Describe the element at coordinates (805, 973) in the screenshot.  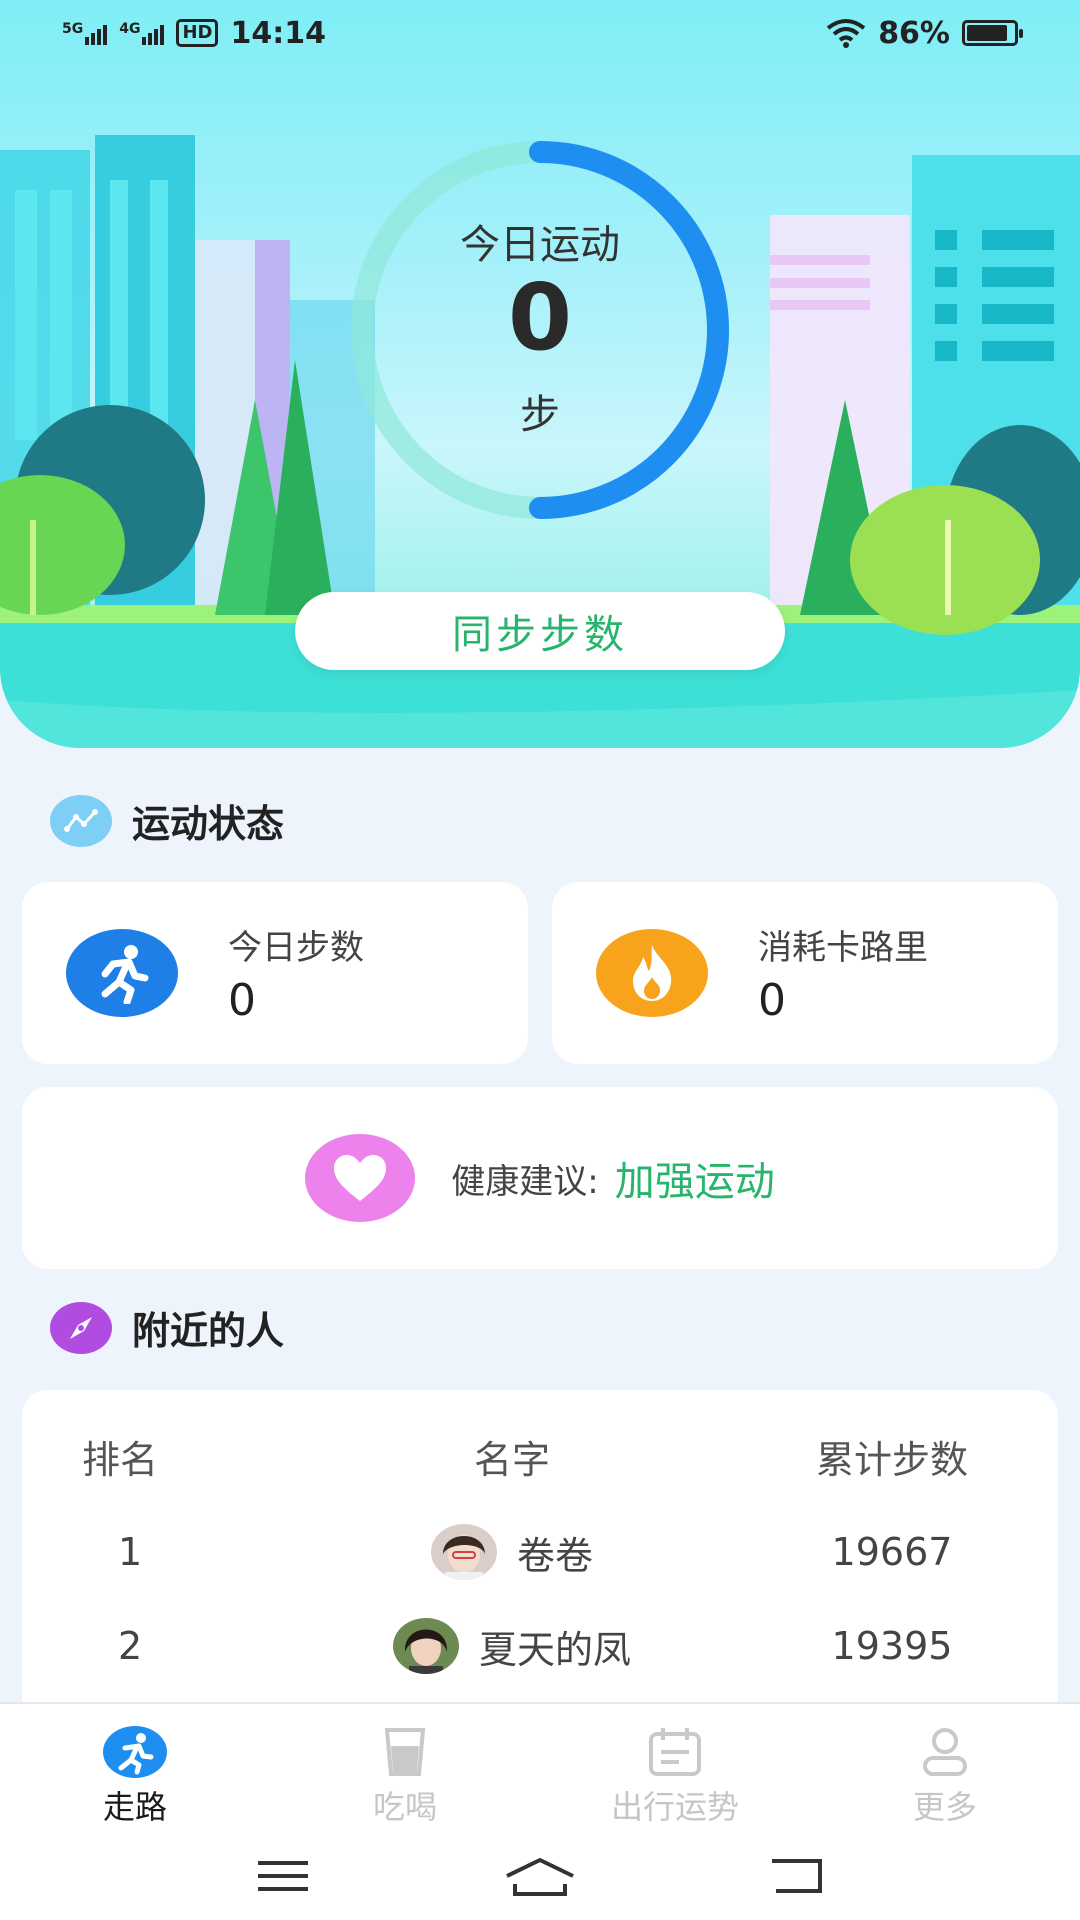
I see `calories-card: 消耗卡路里 0` at that location.